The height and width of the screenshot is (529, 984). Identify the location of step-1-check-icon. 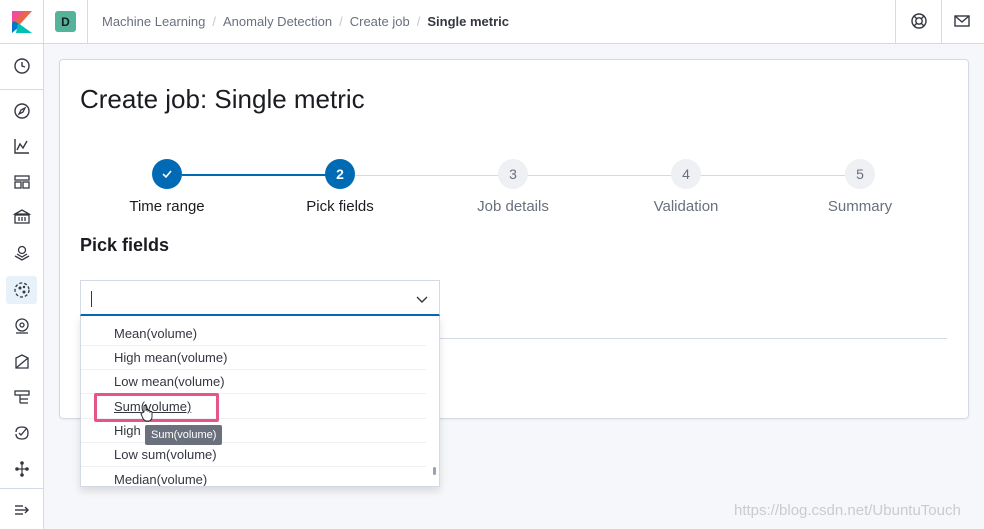
(167, 174).